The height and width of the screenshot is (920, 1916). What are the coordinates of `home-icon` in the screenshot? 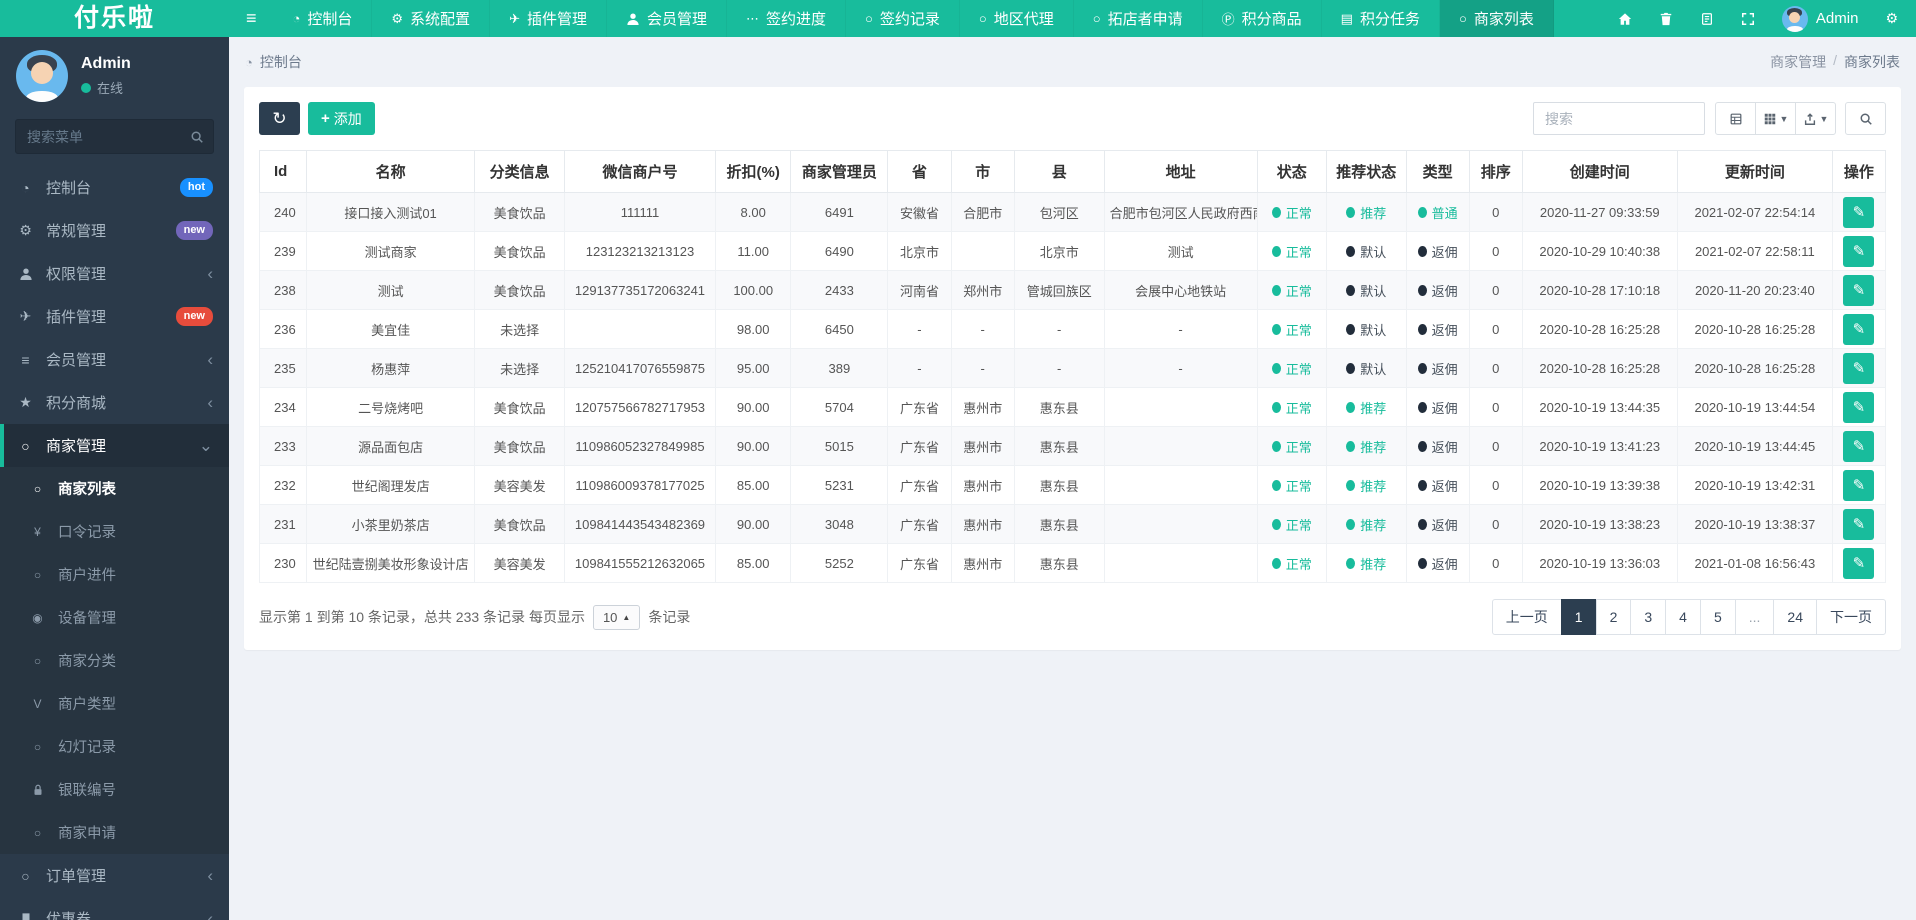 It's located at (1625, 19).